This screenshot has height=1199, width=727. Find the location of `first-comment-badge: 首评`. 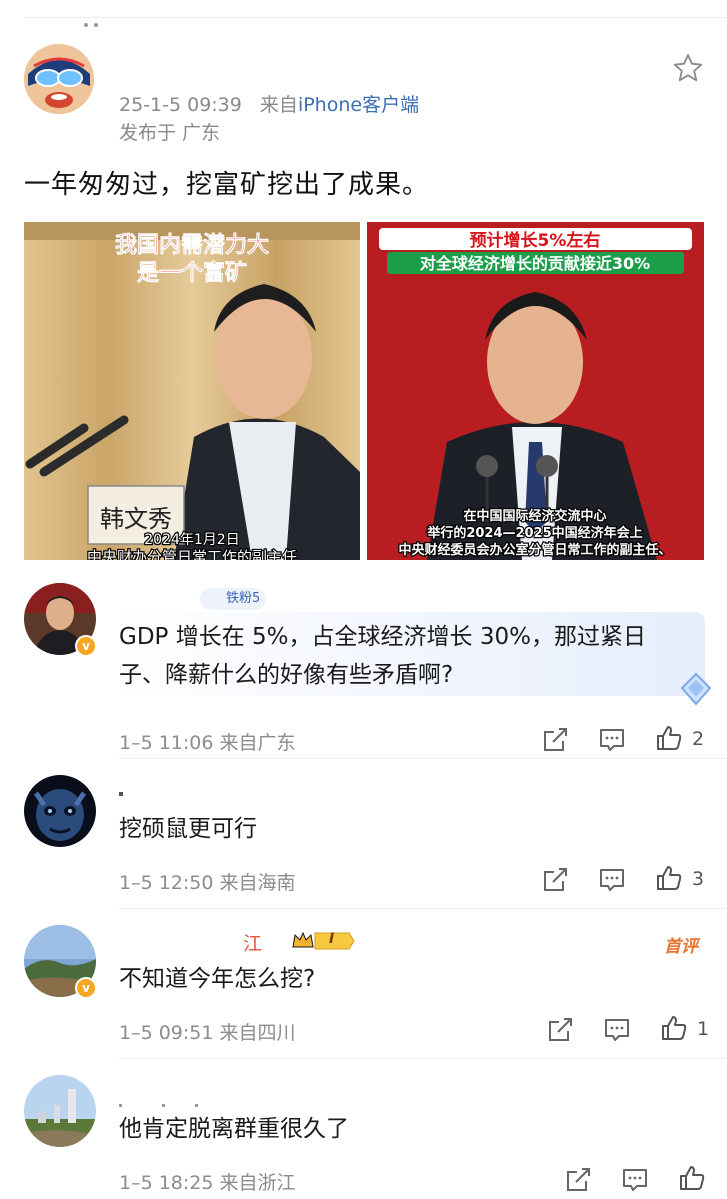

first-comment-badge: 首评 is located at coordinates (681, 947).